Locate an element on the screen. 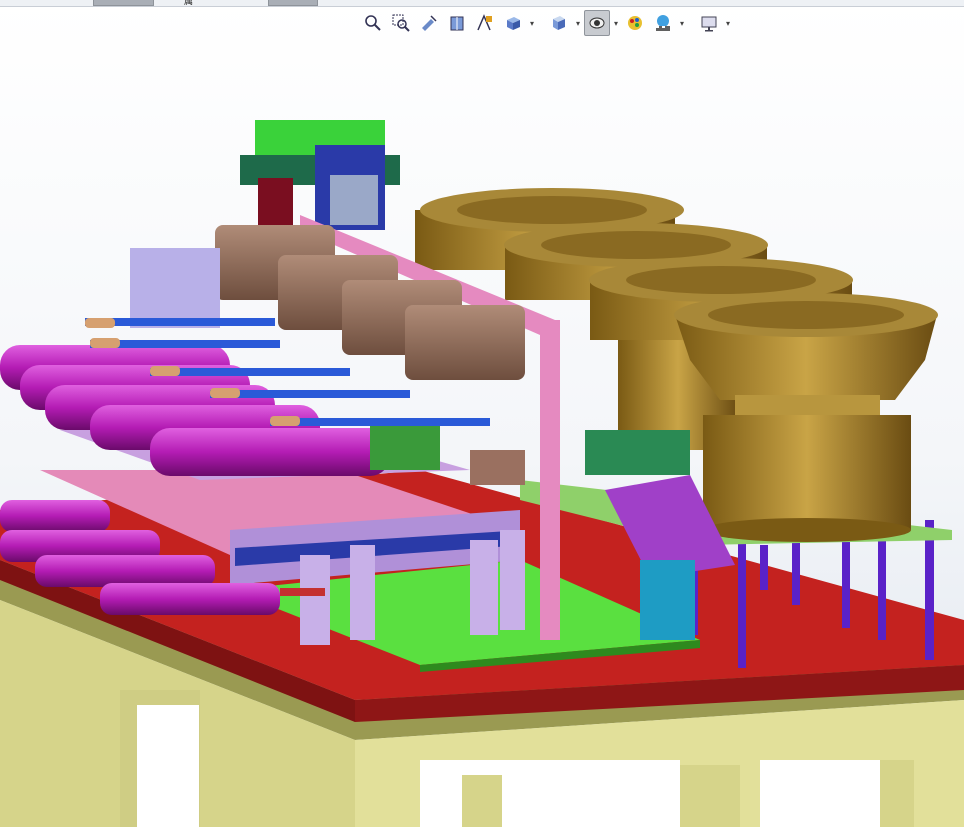 The width and height of the screenshot is (964, 827). zoom-to-area-icon is located at coordinates (401, 23).